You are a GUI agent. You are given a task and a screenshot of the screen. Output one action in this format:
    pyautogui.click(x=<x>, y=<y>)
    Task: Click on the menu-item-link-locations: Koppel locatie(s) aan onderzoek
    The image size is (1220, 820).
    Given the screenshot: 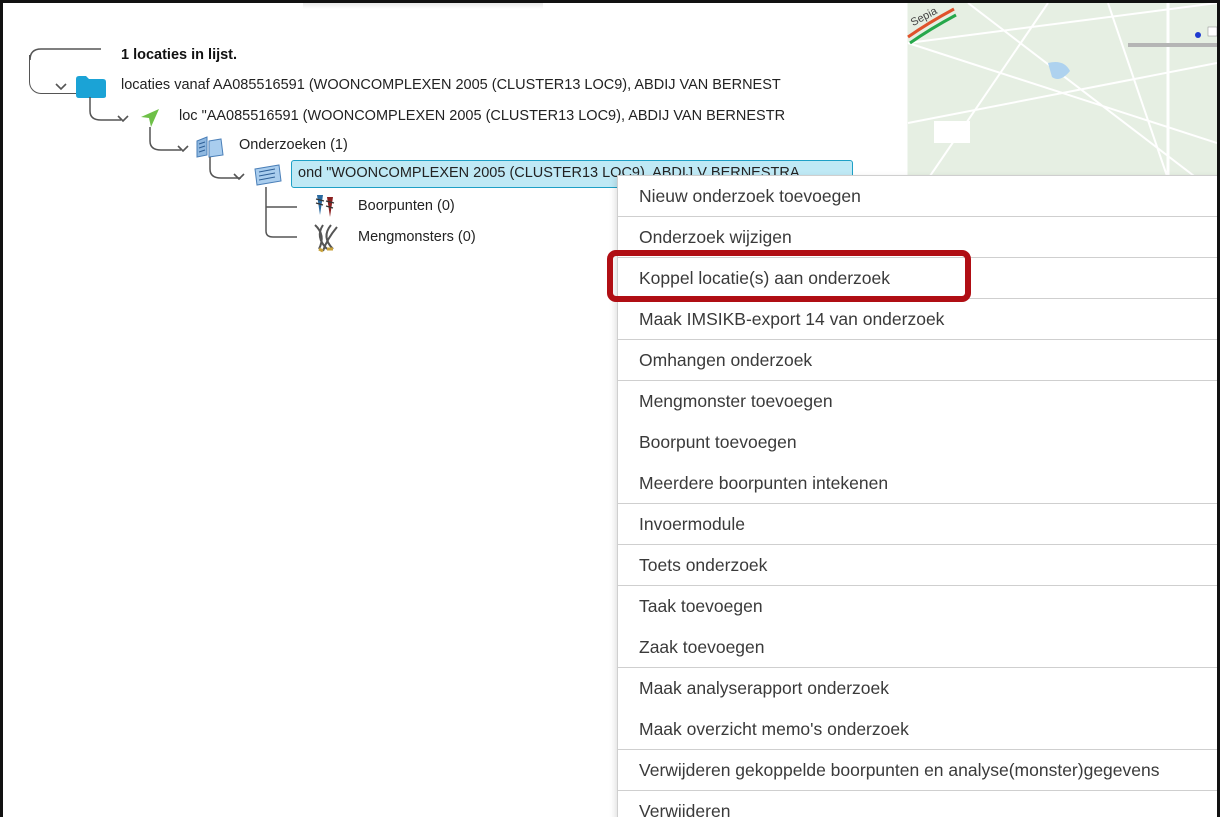 What is the action you would take?
    pyautogui.click(x=917, y=278)
    